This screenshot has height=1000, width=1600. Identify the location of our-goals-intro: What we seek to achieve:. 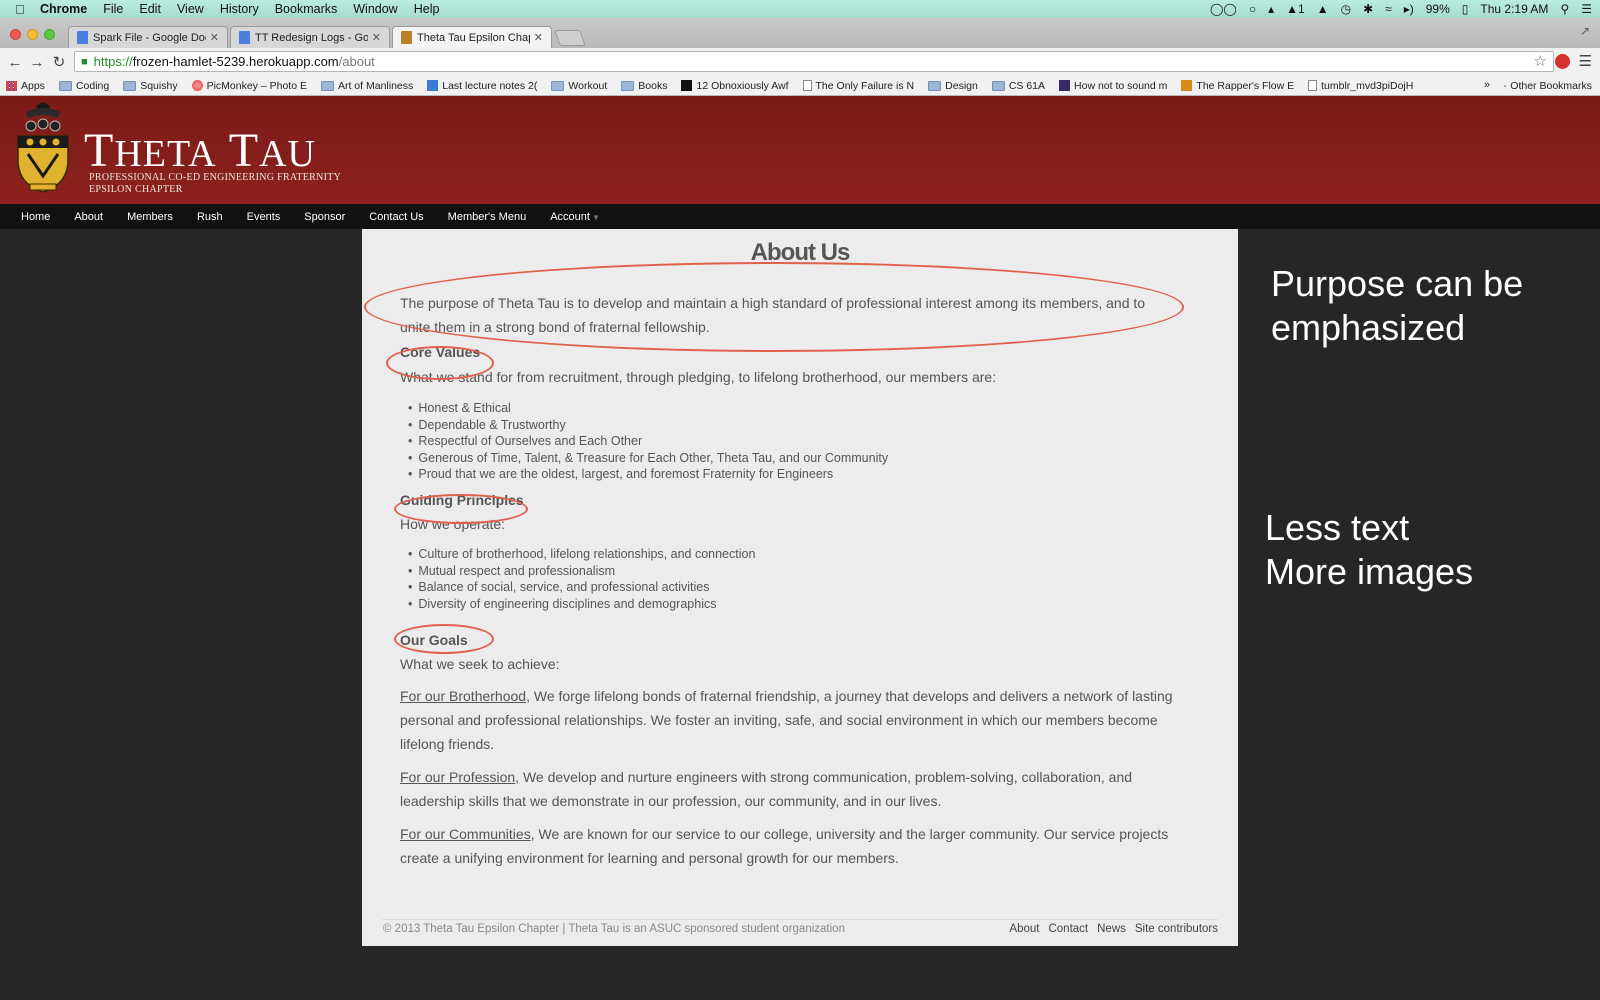
(480, 664).